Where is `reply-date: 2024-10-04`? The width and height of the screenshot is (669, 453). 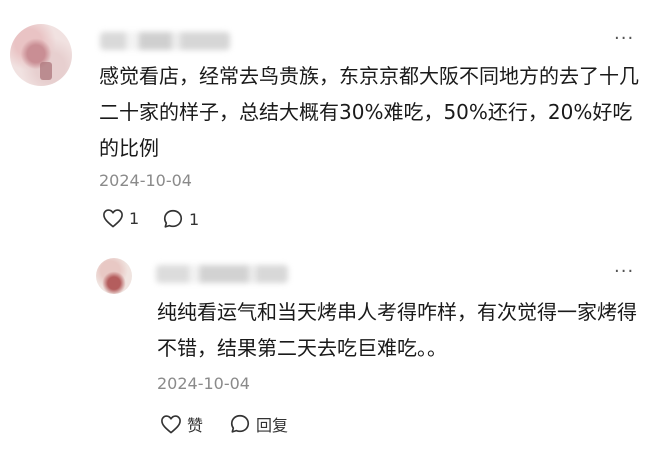 reply-date: 2024-10-04 is located at coordinates (203, 383).